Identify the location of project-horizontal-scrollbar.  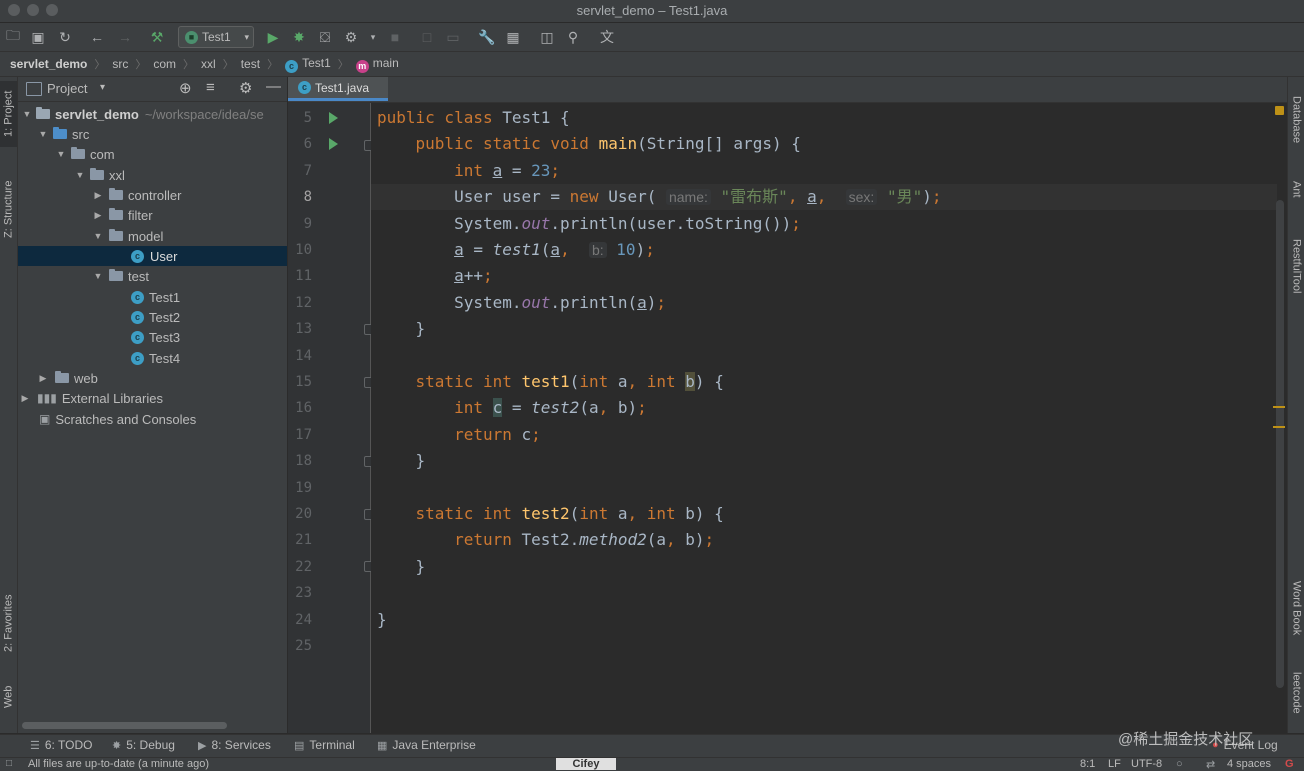
(124, 725).